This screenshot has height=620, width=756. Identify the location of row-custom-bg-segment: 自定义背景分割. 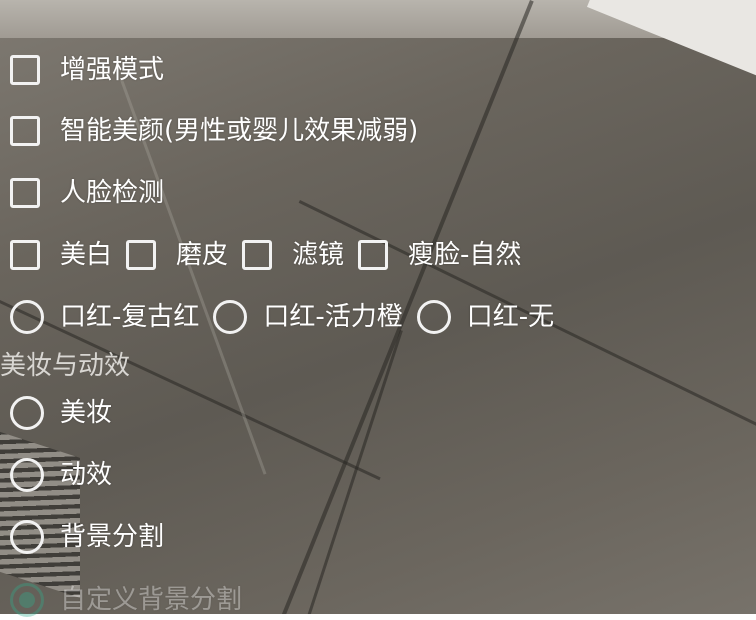
(133, 600).